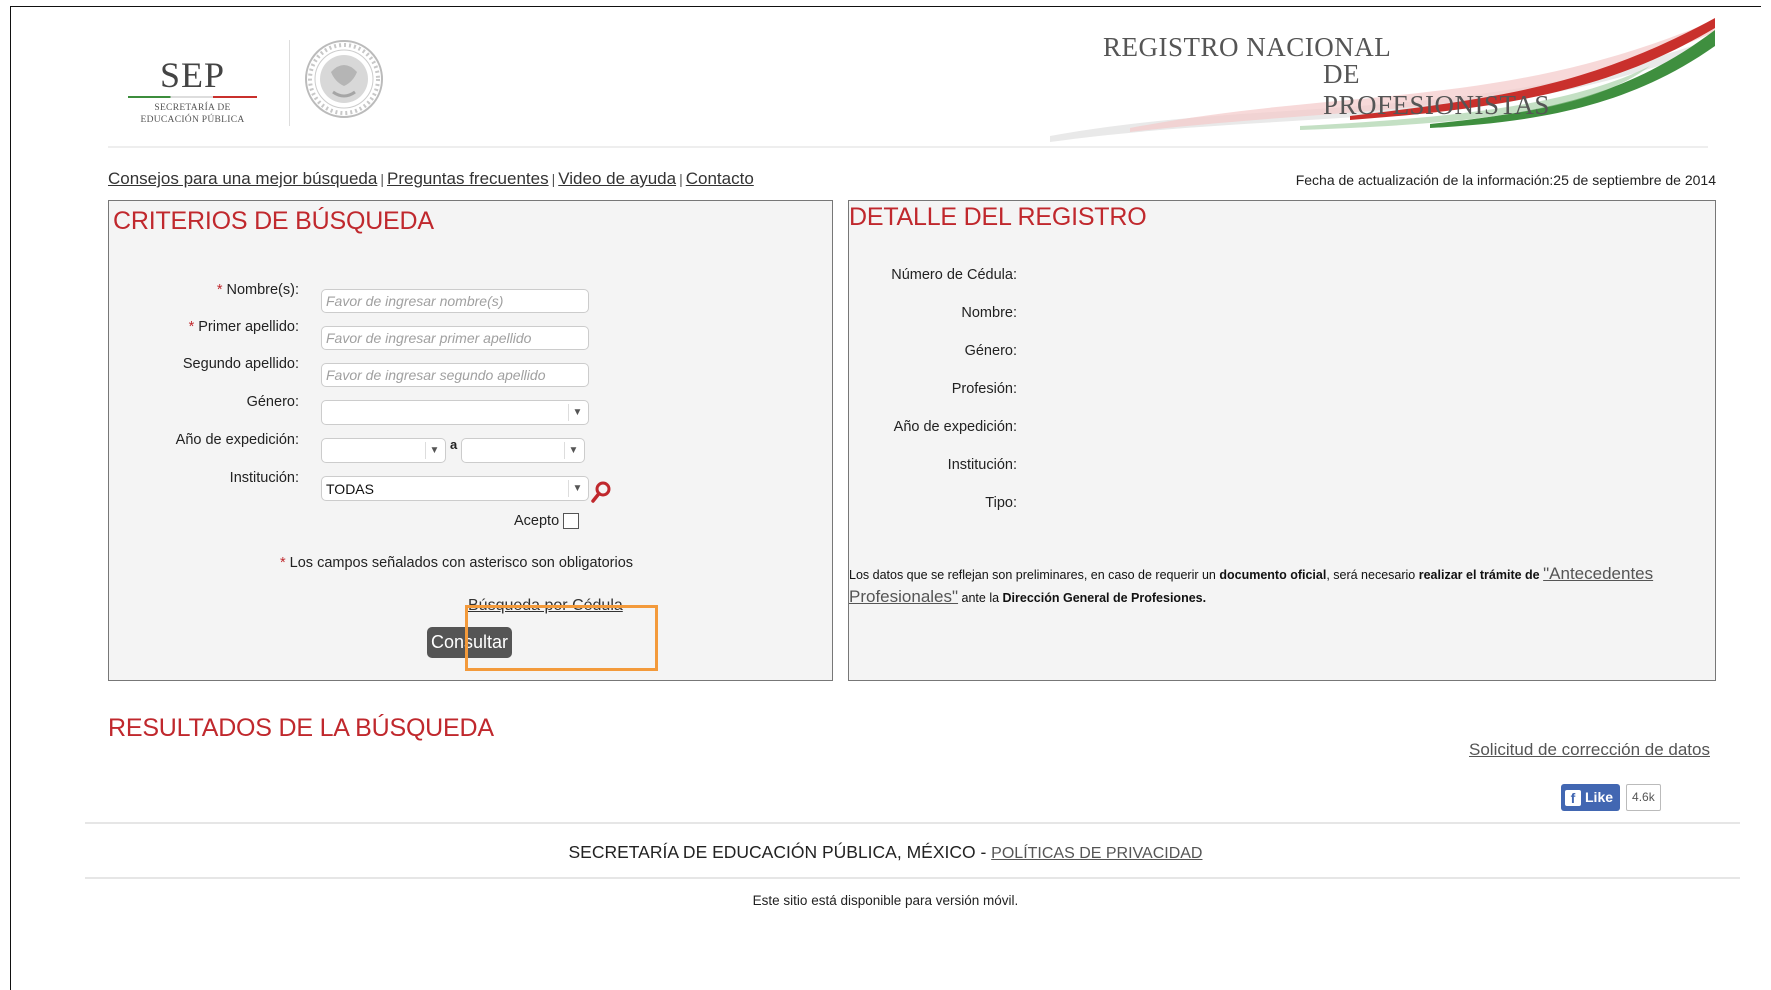  What do you see at coordinates (1001, 503) in the screenshot?
I see `detail-label-tipo: Tipo:` at bounding box center [1001, 503].